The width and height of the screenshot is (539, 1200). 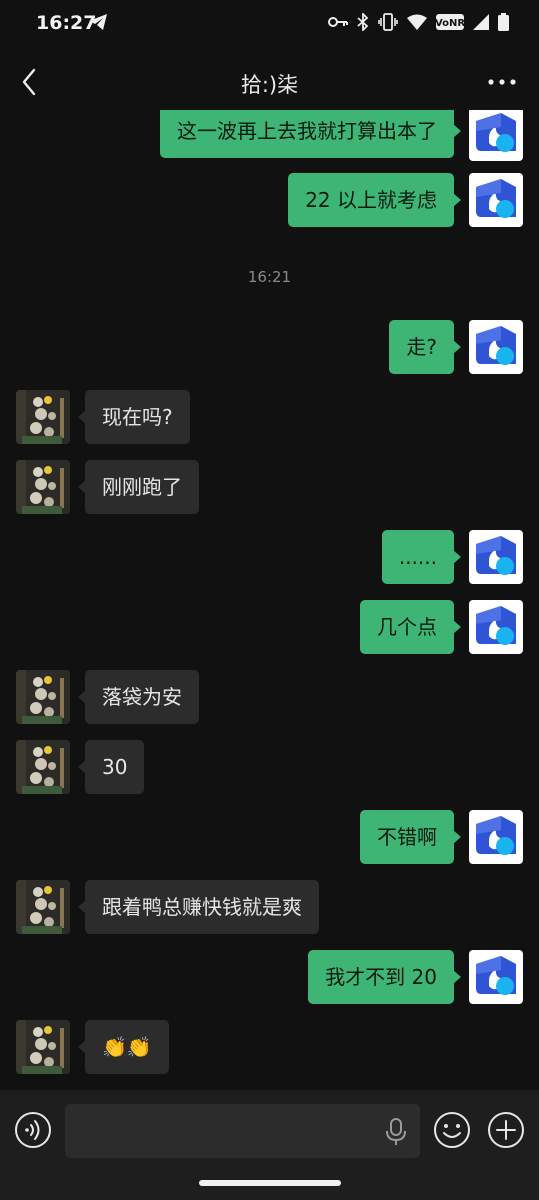 What do you see at coordinates (270, 1183) in the screenshot?
I see `home-indicator` at bounding box center [270, 1183].